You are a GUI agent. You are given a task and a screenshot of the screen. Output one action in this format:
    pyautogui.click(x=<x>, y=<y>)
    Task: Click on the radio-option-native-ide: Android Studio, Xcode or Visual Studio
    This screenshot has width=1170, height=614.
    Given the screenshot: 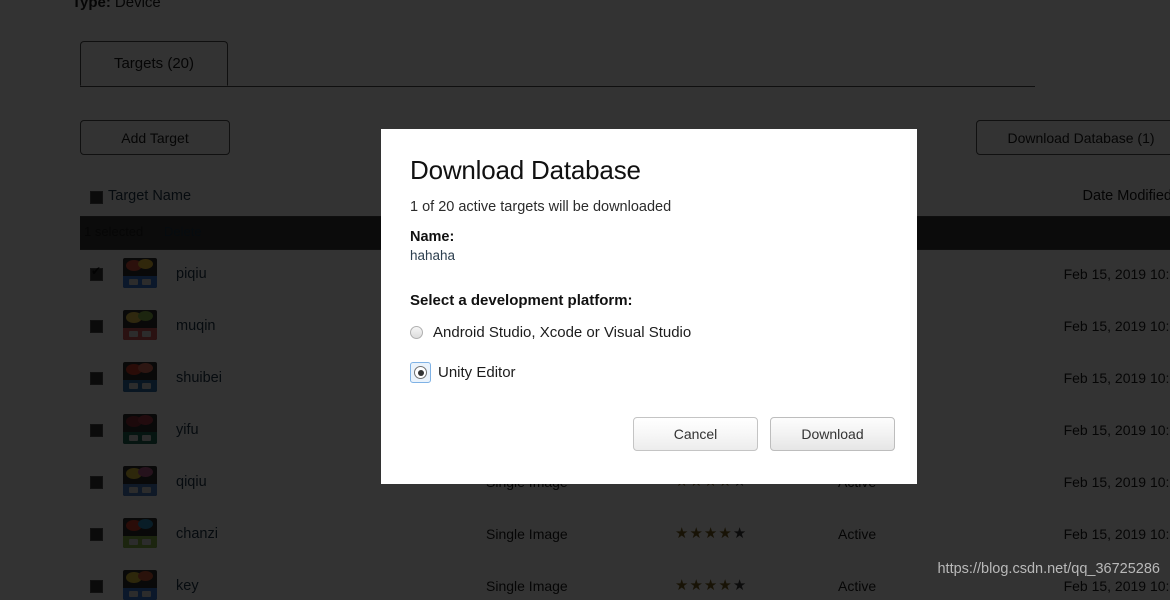 What is the action you would take?
    pyautogui.click(x=550, y=332)
    